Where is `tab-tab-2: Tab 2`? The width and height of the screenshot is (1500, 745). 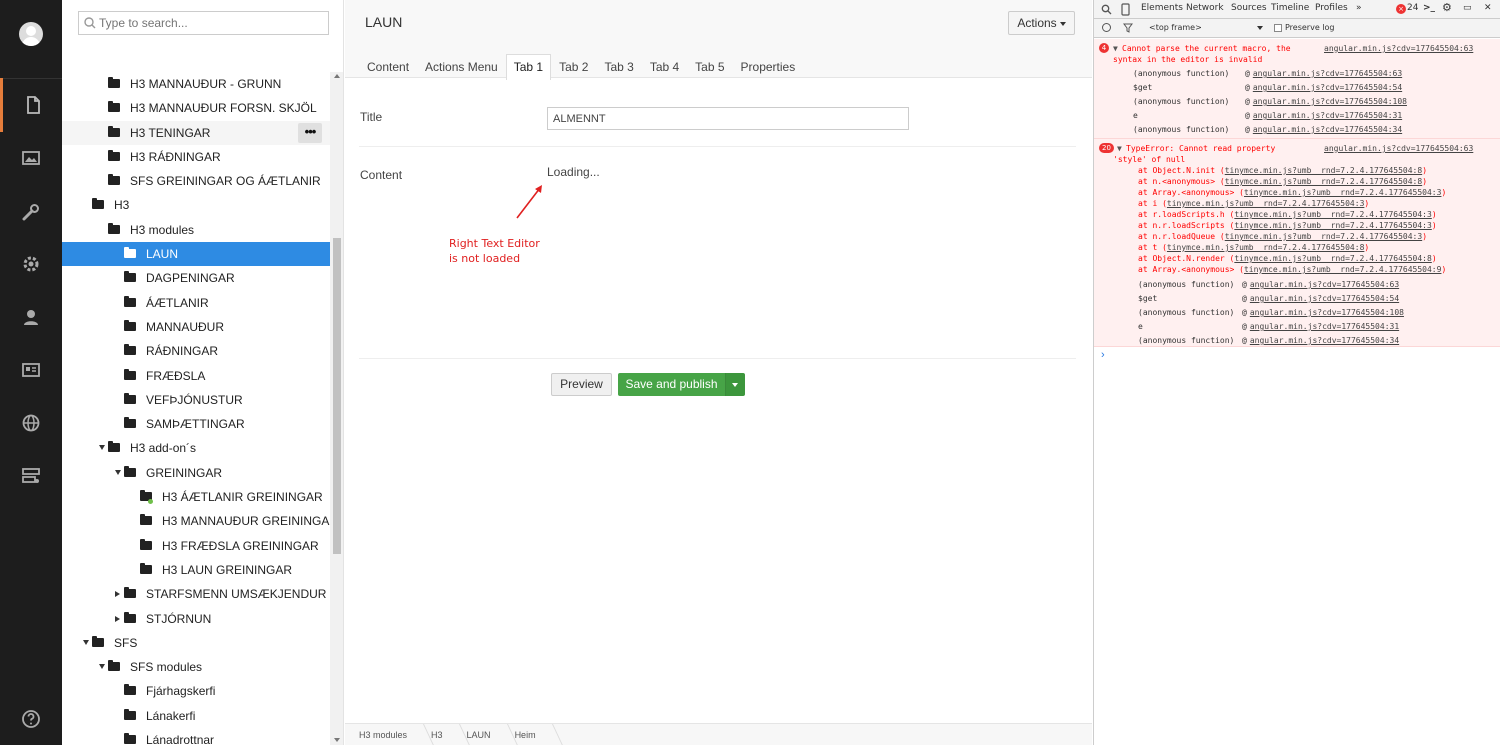
tab-tab-2: Tab 2 is located at coordinates (573, 66).